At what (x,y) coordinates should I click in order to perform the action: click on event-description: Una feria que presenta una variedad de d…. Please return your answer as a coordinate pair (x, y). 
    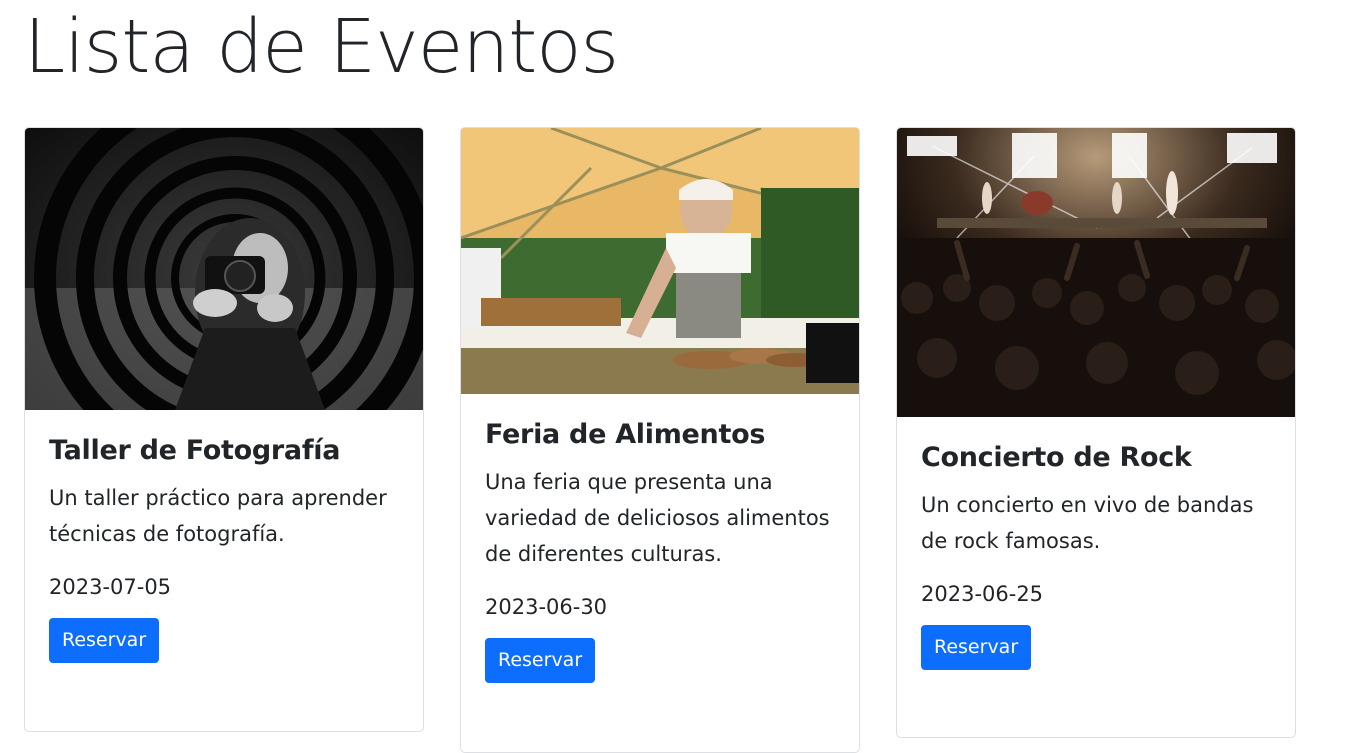
    Looking at the image, I should click on (657, 518).